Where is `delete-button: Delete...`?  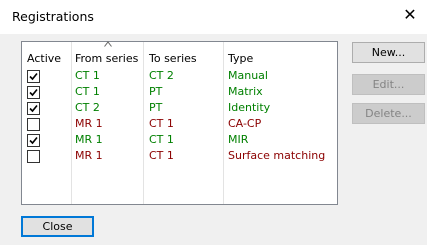
delete-button: Delete... is located at coordinates (388, 113).